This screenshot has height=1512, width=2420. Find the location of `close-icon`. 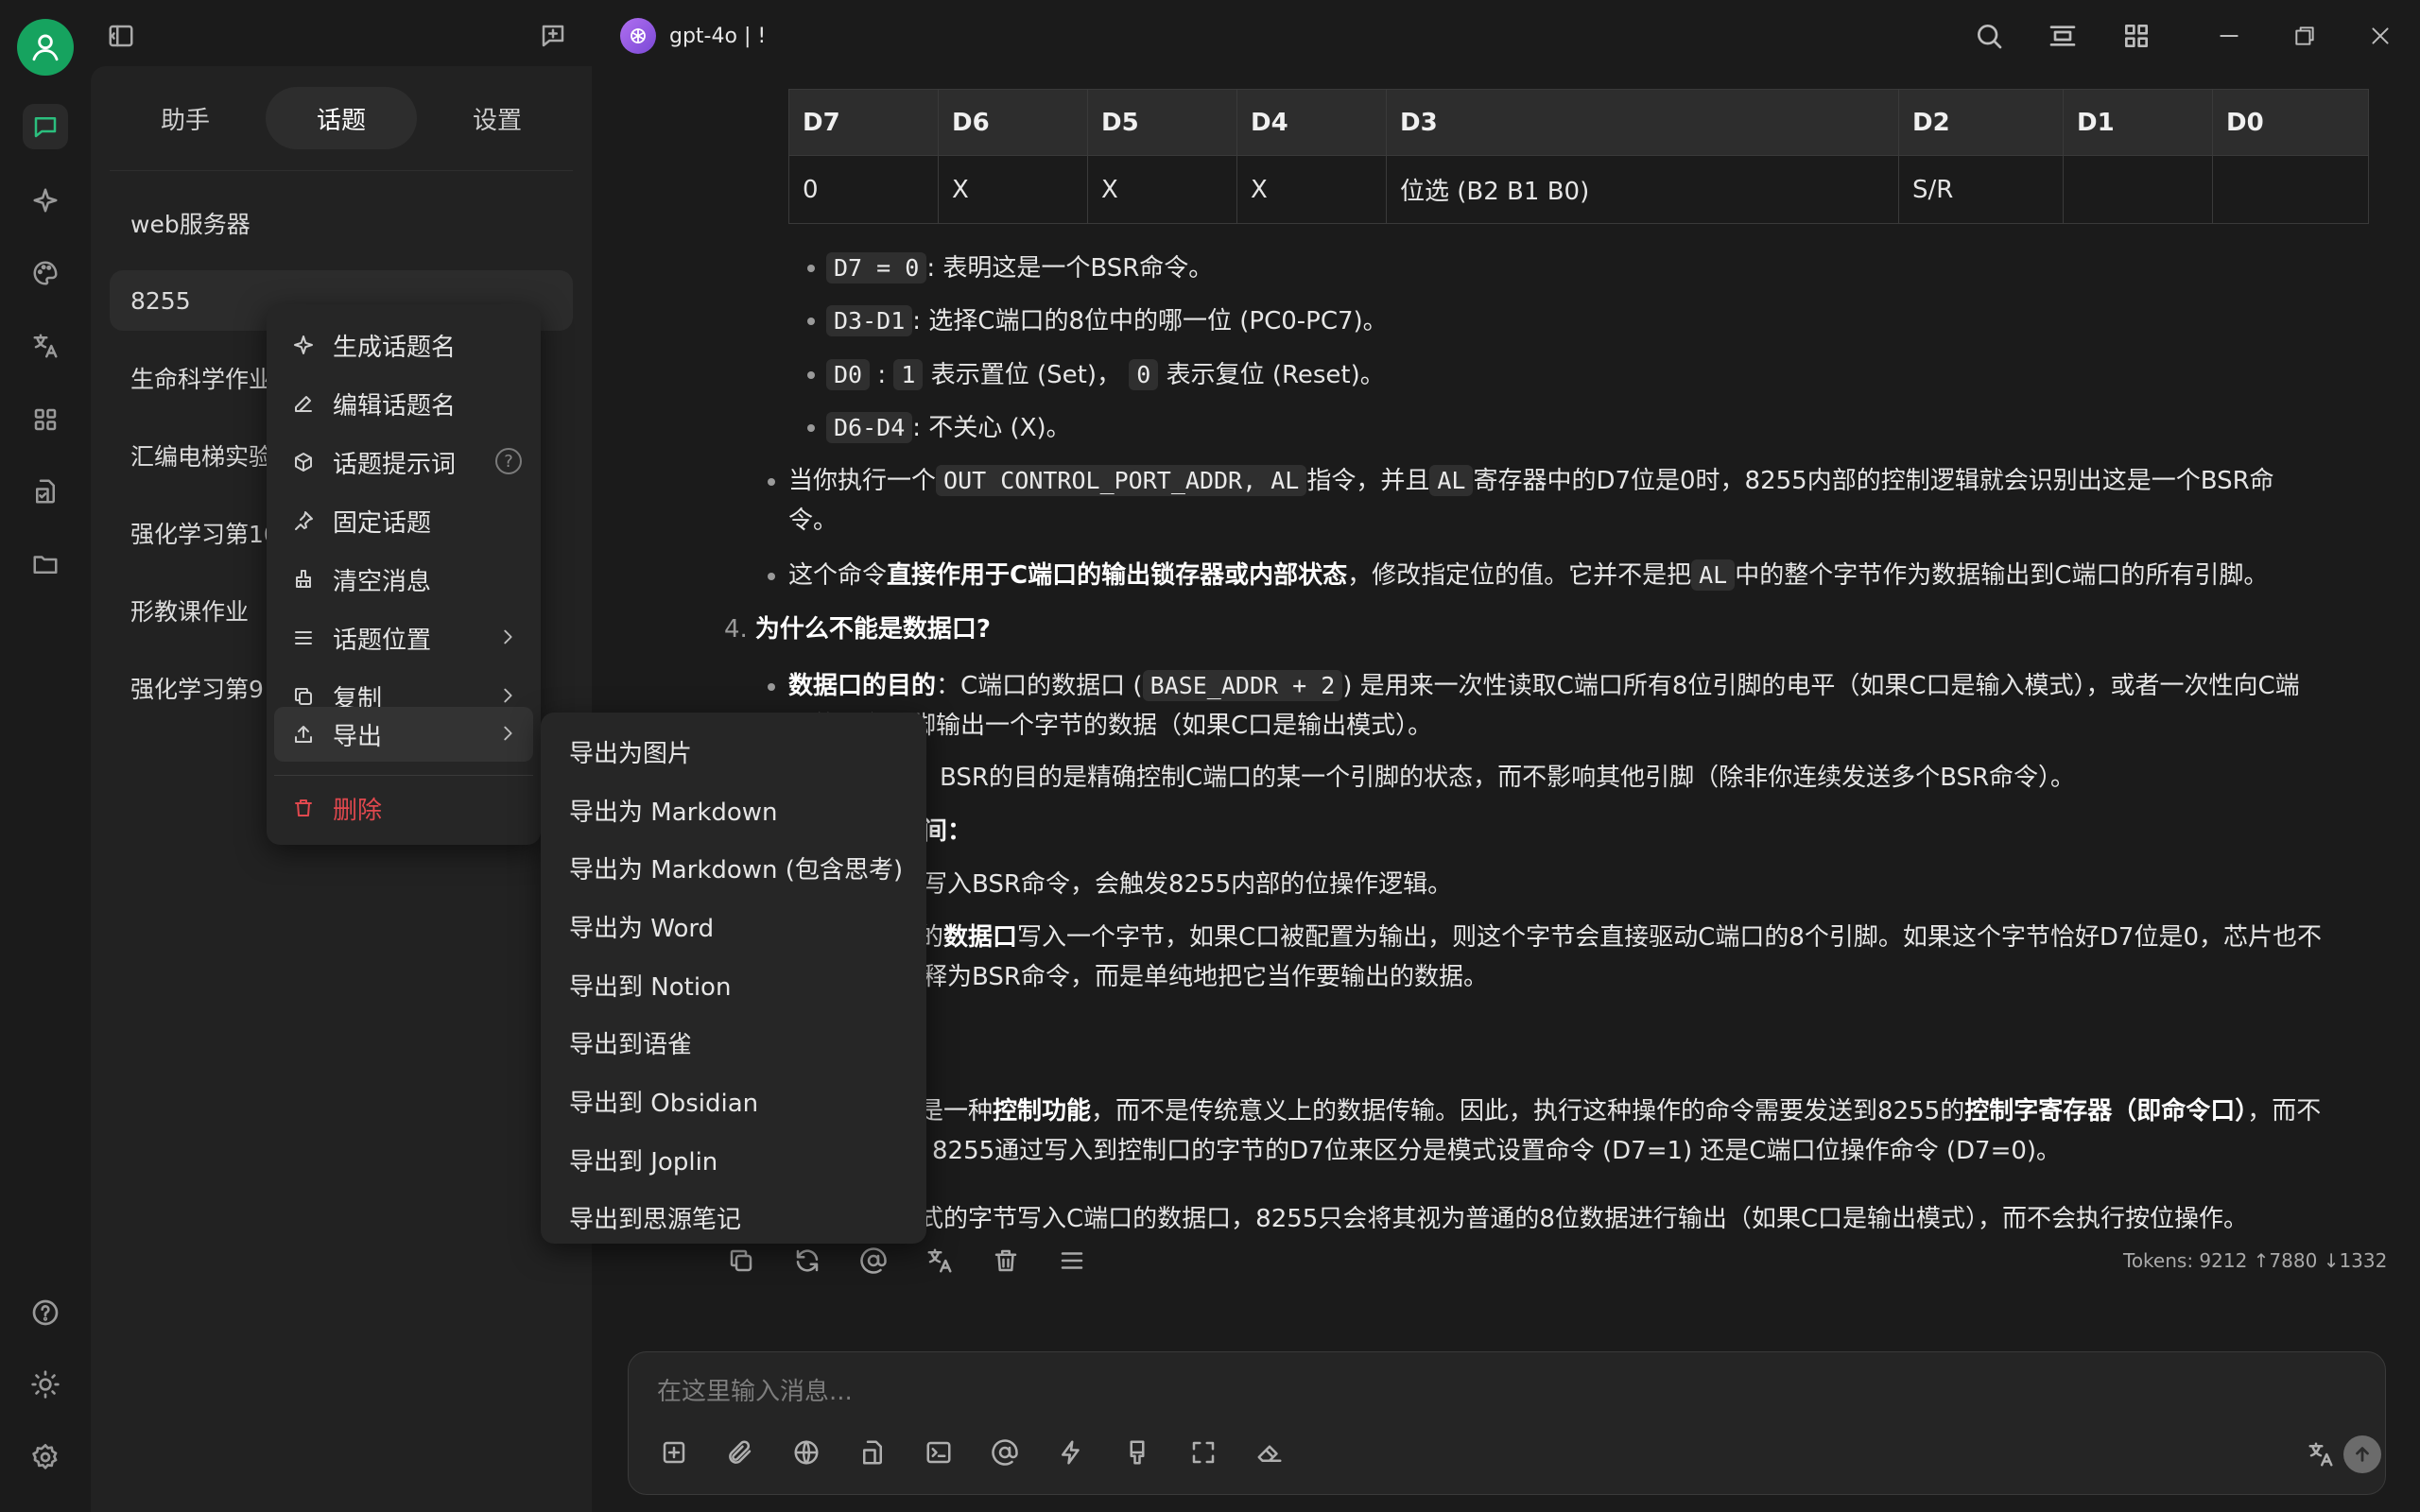

close-icon is located at coordinates (2380, 36).